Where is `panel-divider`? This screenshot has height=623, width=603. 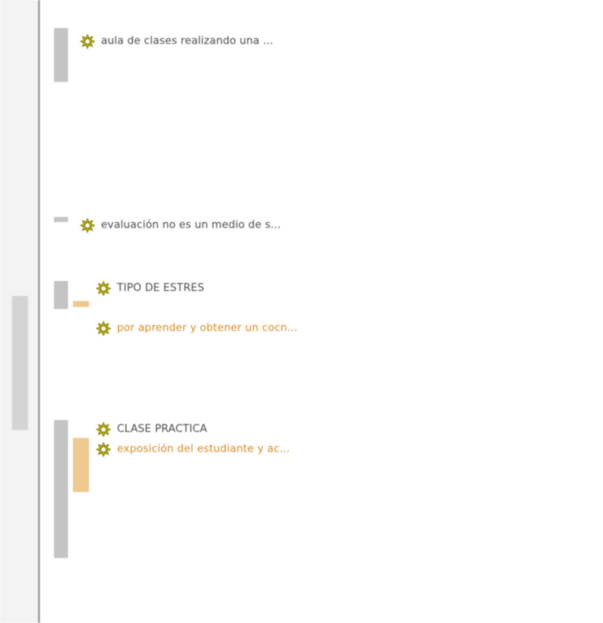
panel-divider is located at coordinates (39, 311).